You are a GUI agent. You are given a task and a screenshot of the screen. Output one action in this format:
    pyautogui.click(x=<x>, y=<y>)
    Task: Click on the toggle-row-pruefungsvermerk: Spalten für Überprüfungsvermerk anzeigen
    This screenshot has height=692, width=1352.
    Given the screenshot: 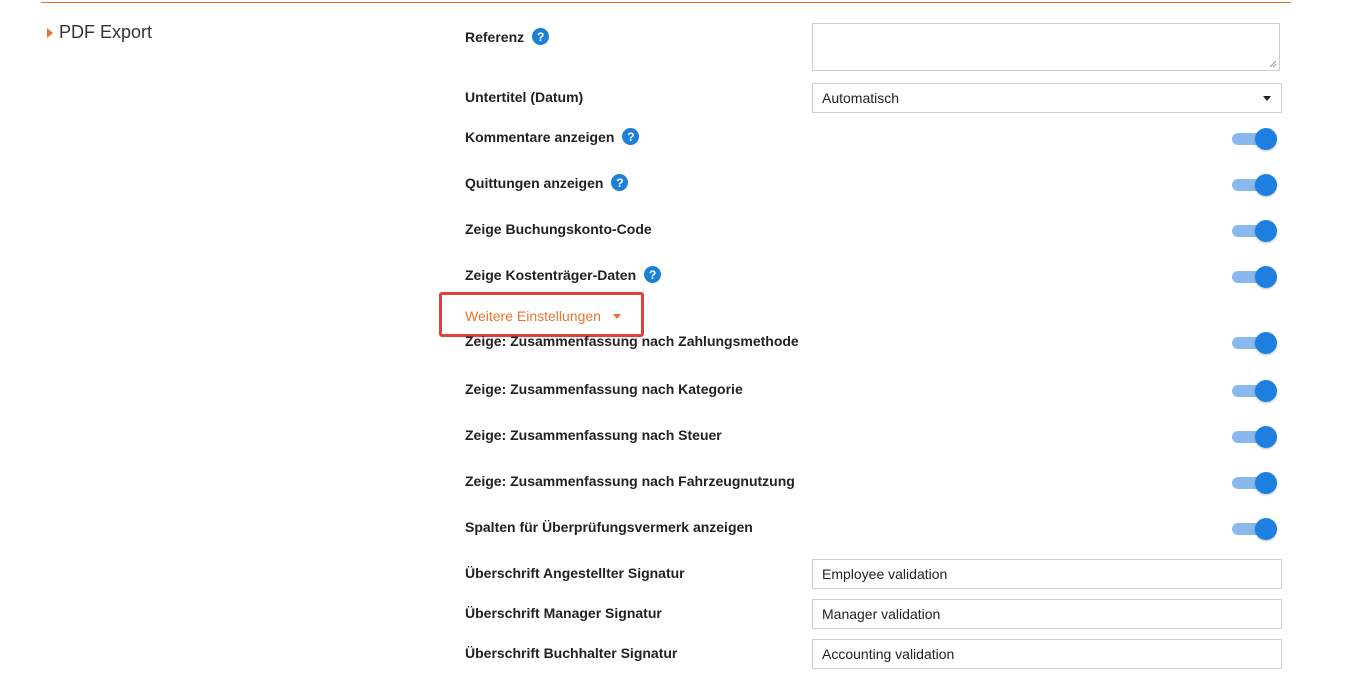 What is the action you would take?
    pyautogui.click(x=609, y=527)
    